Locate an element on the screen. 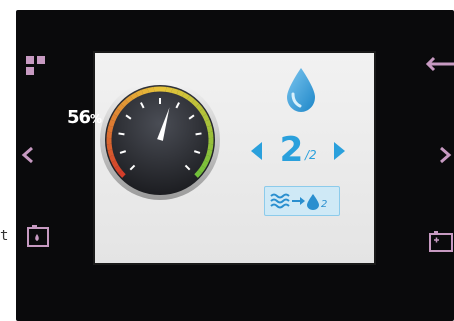 This screenshot has height=321, width=454. level-increase-button is located at coordinates (340, 151).